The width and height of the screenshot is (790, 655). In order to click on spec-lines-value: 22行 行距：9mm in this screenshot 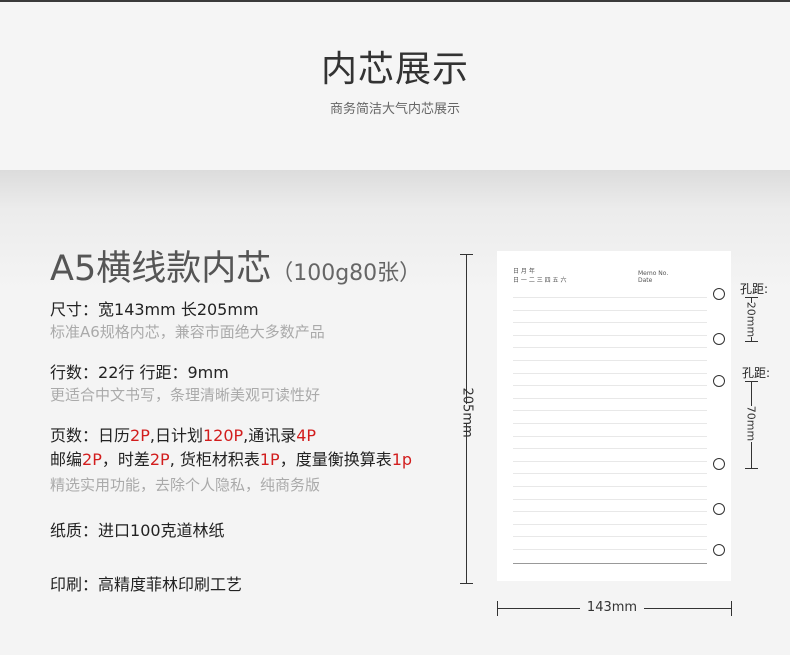, I will do `click(163, 372)`.